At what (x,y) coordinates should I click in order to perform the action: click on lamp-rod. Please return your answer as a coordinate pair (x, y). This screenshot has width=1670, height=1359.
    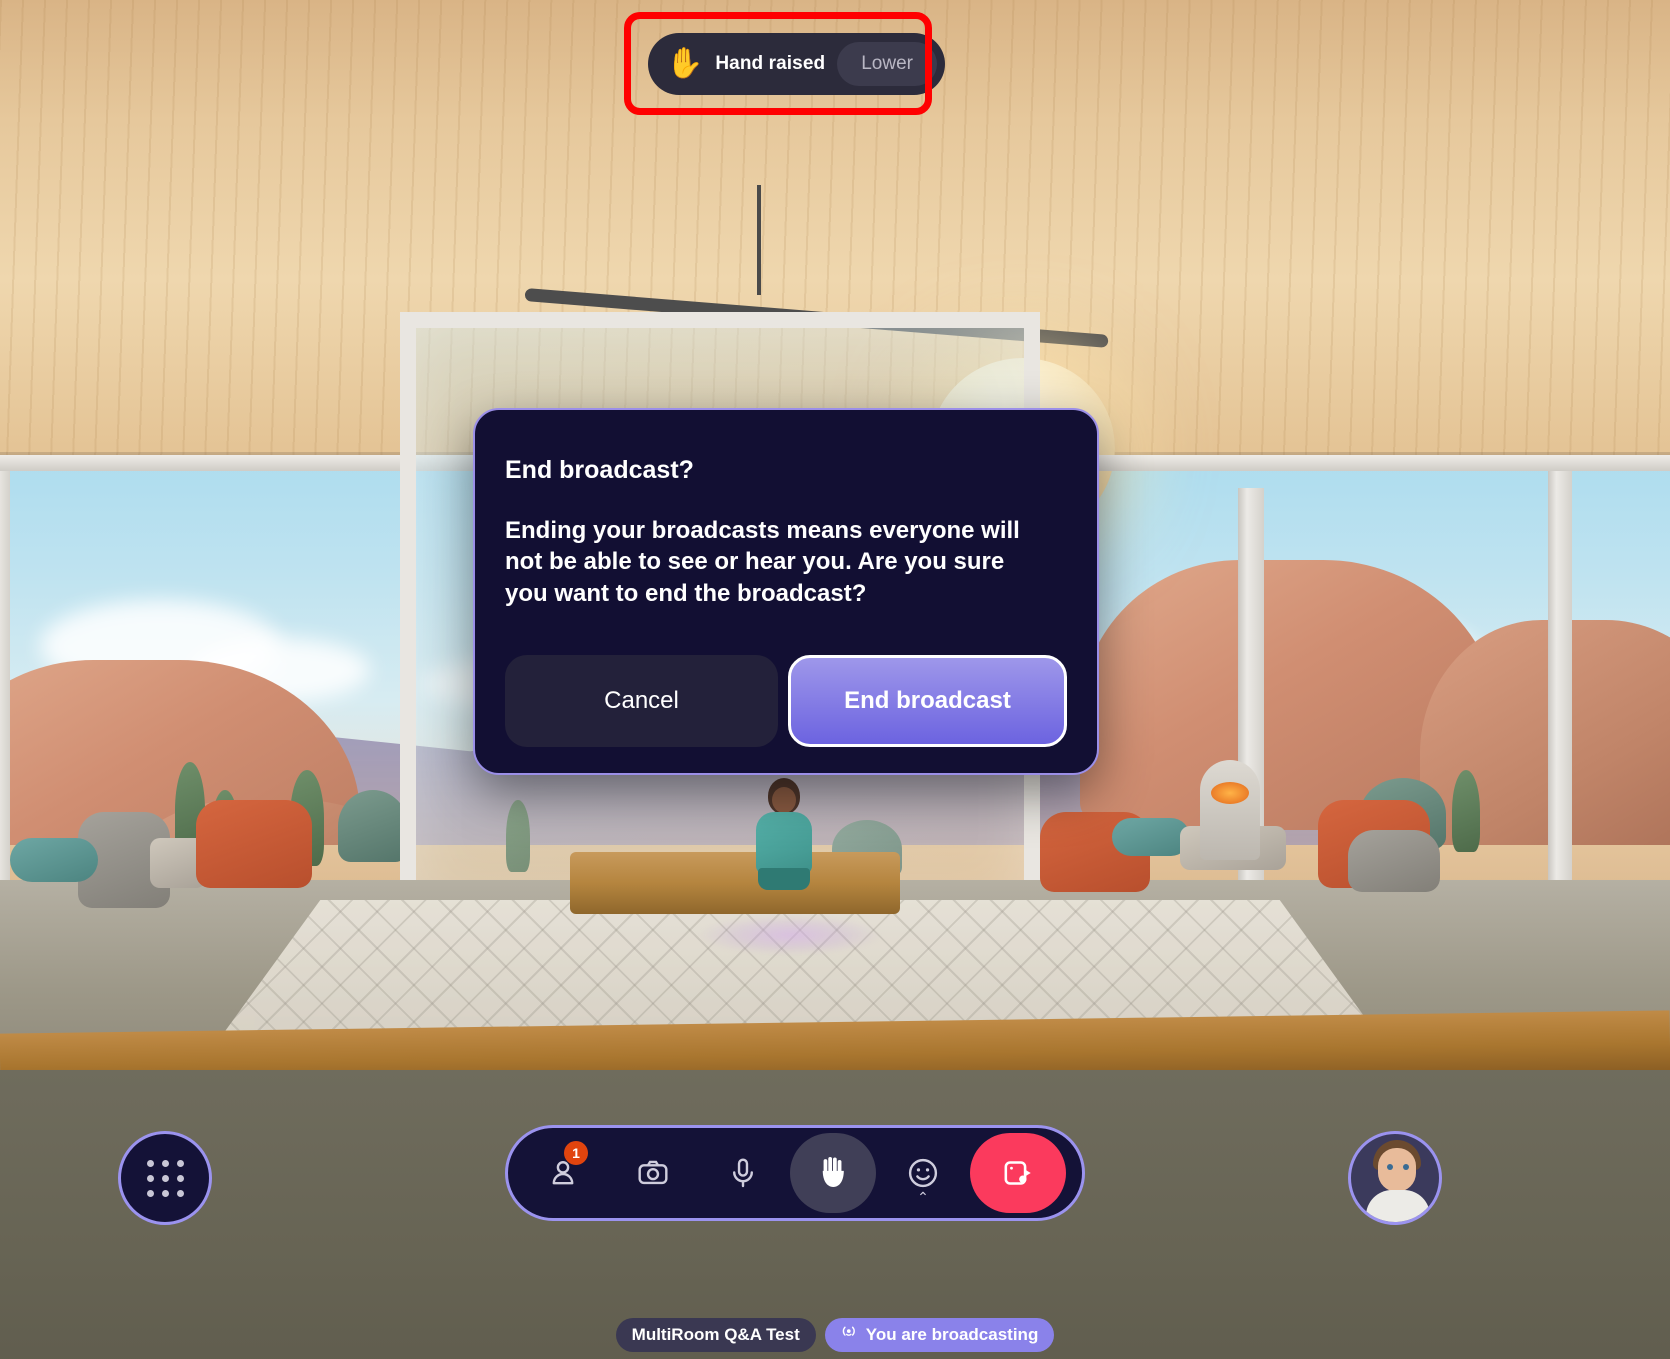
    Looking at the image, I should click on (759, 240).